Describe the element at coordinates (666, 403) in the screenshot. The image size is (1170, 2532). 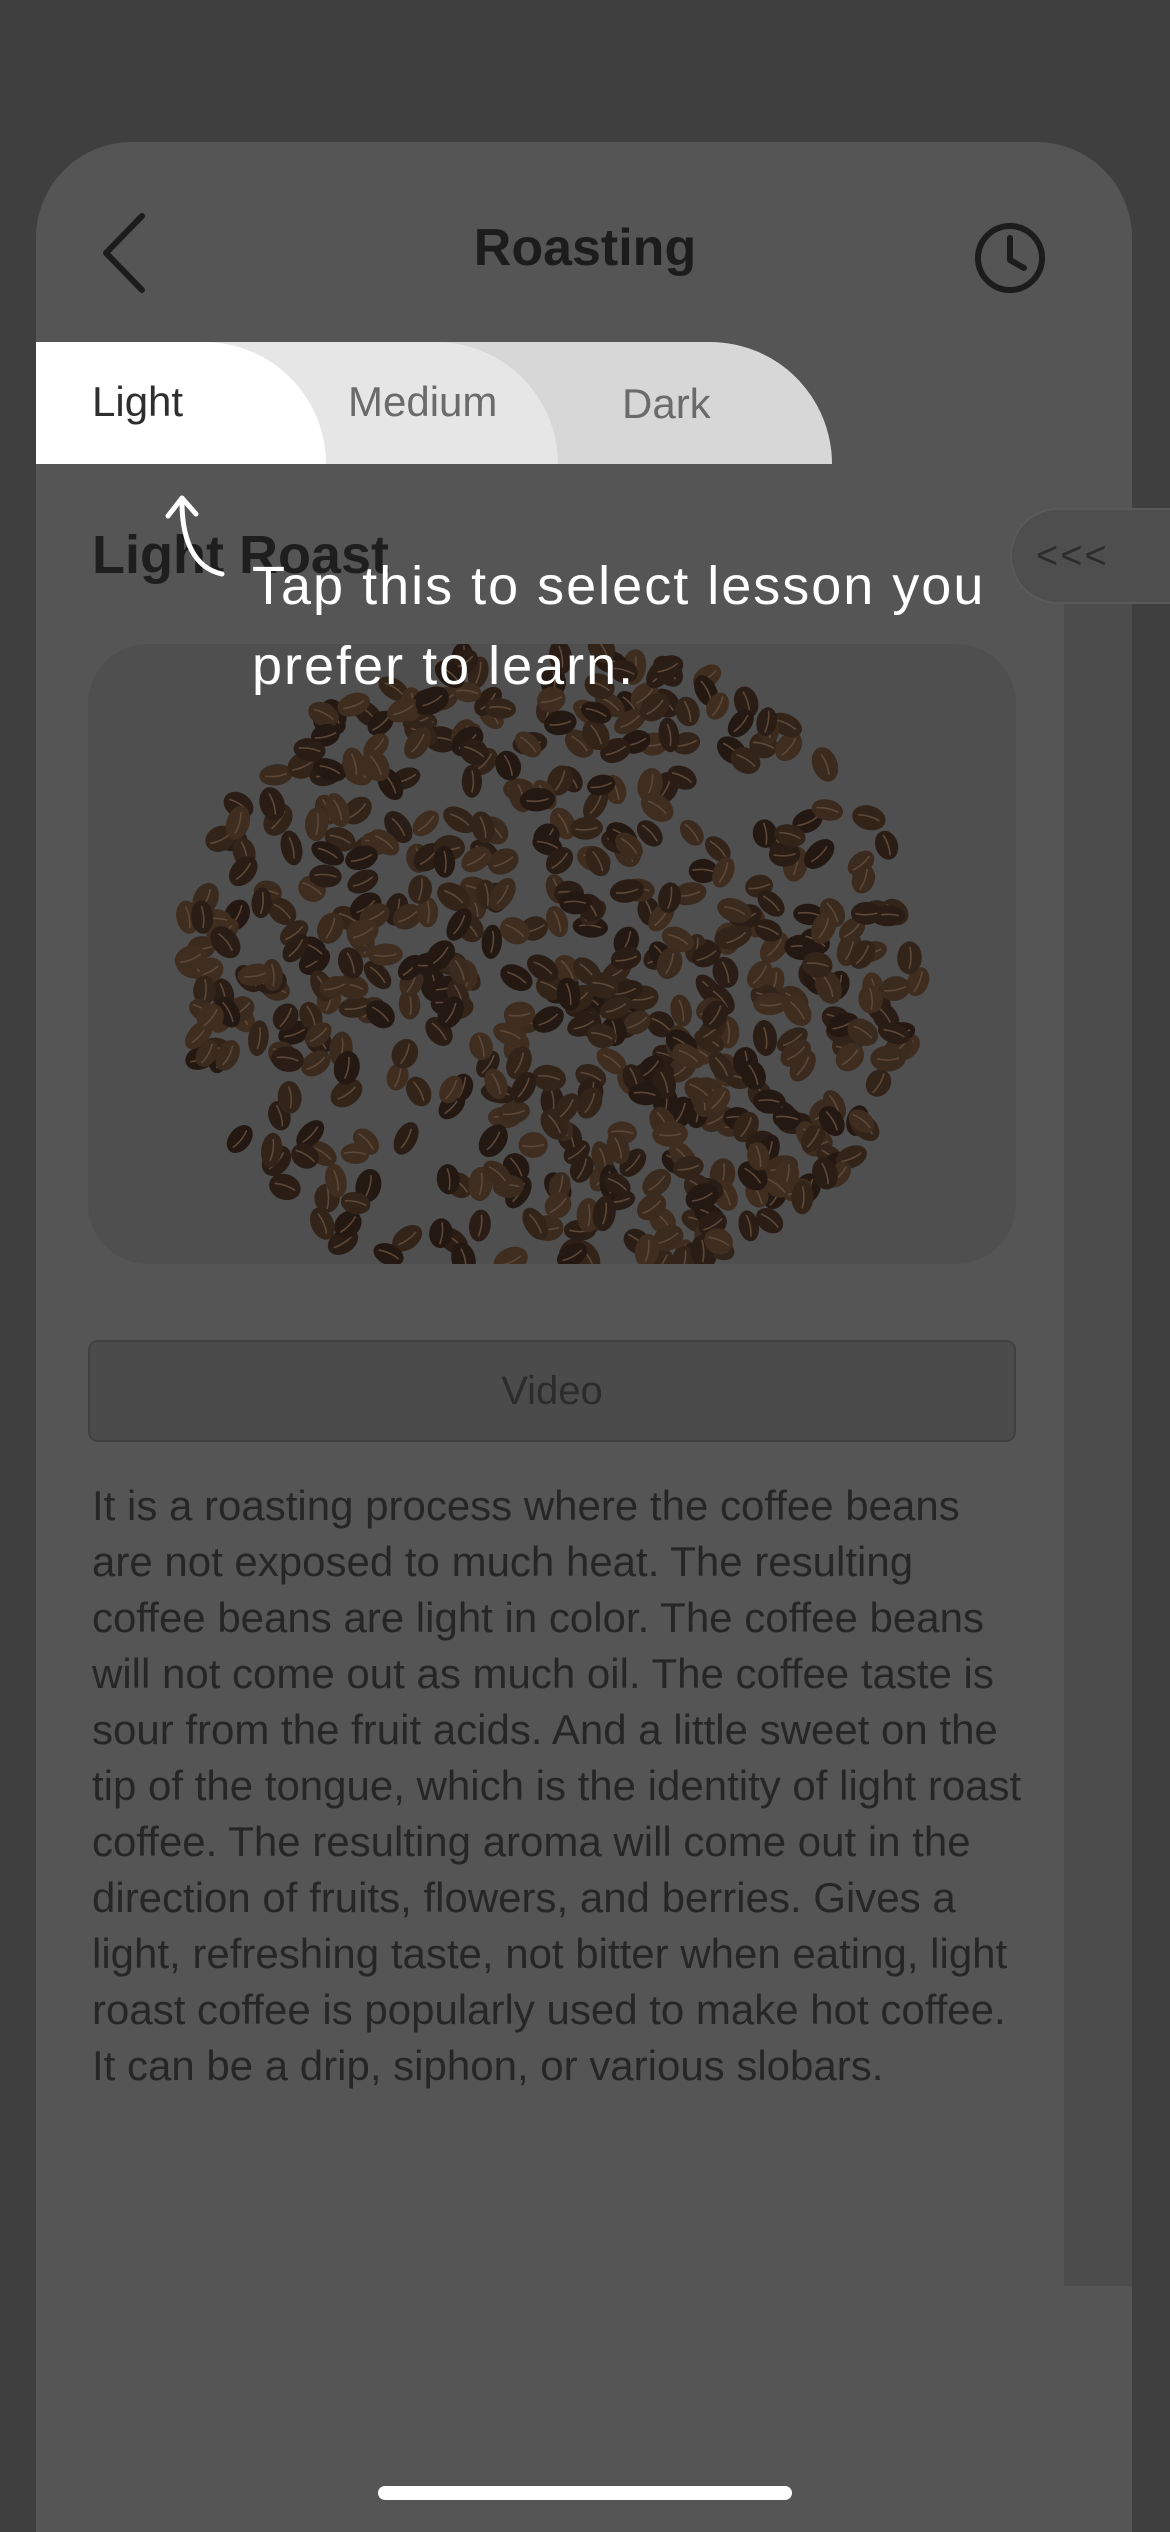
I see `tab-dark-label: Dark` at that location.